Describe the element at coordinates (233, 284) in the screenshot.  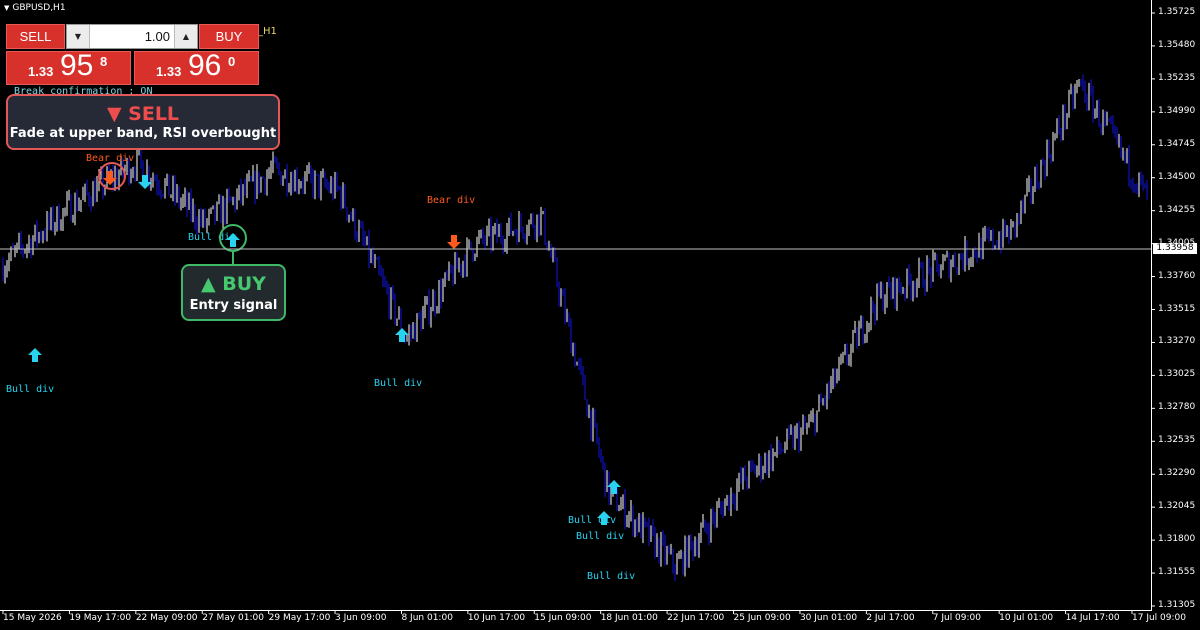
I see `buy-callout-heading: ▲ BUY` at that location.